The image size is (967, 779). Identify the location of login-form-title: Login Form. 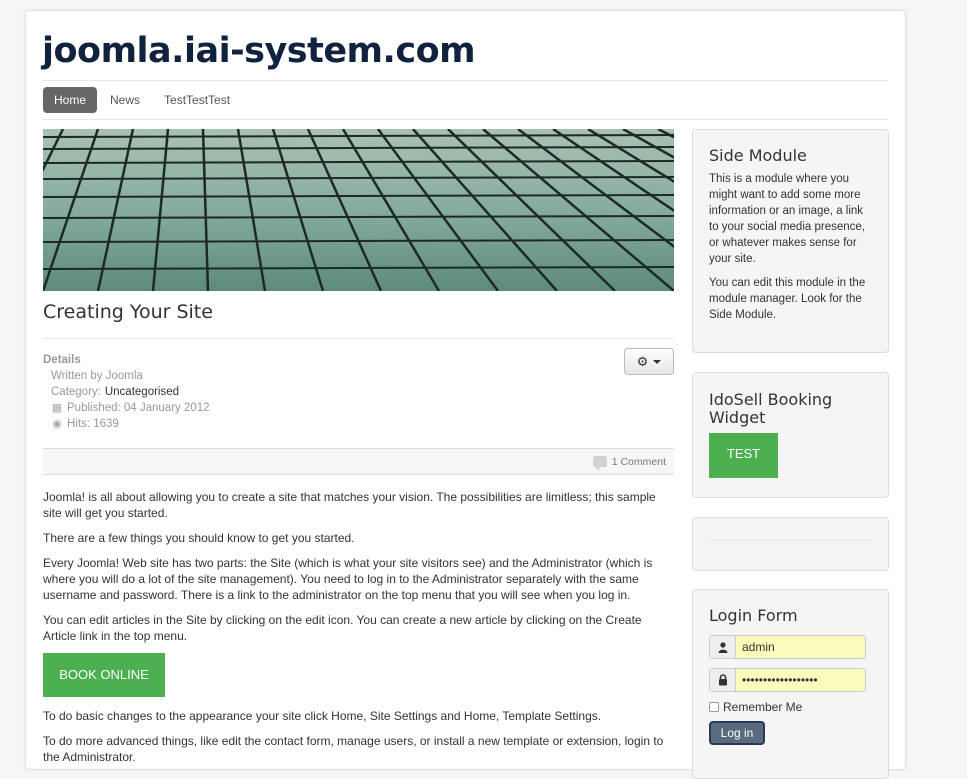
(753, 615).